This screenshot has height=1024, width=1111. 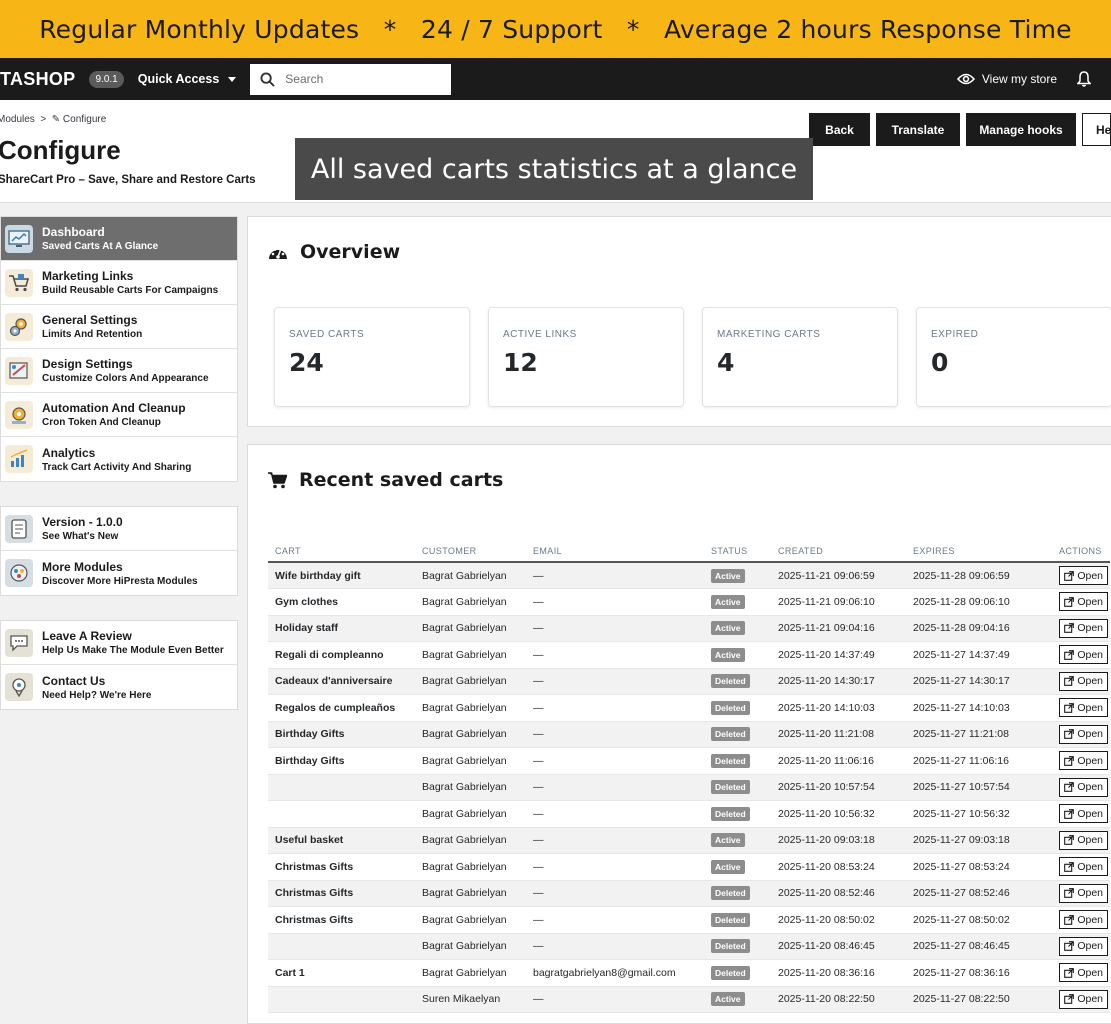 What do you see at coordinates (979, 575) in the screenshot?
I see `expires-cell: 2025-11-28 09:06:59` at bounding box center [979, 575].